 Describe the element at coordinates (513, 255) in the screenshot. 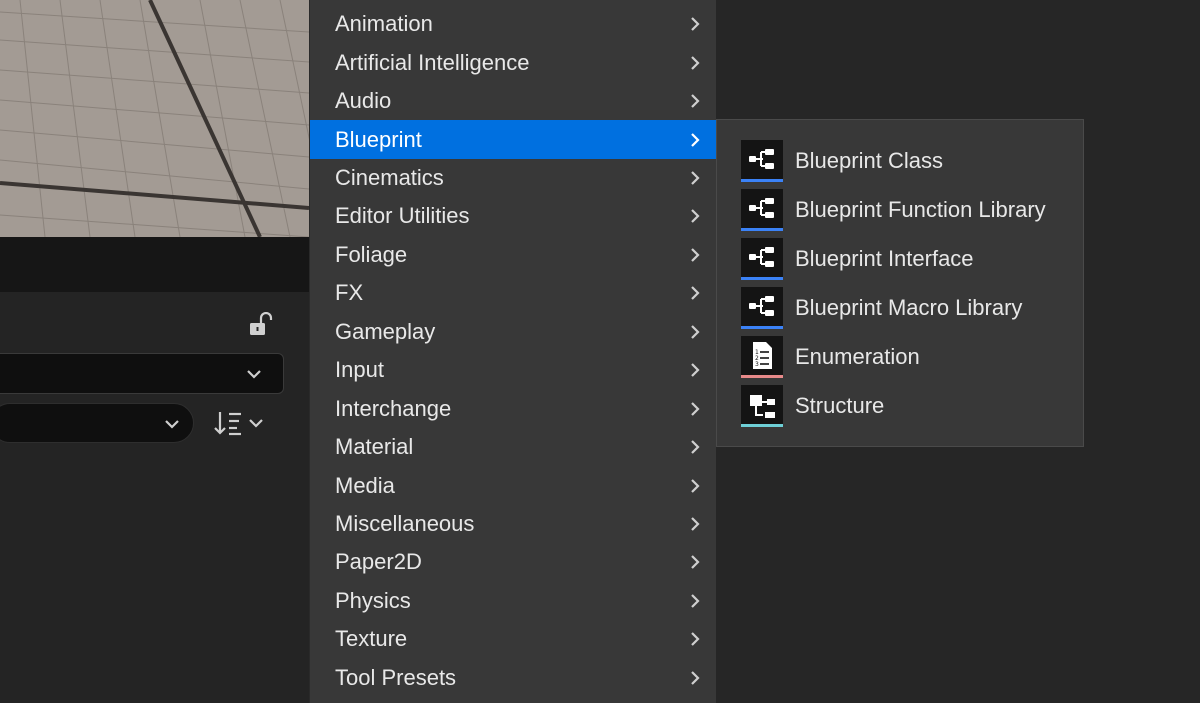

I see `menu-item-foliage: Foliage` at that location.